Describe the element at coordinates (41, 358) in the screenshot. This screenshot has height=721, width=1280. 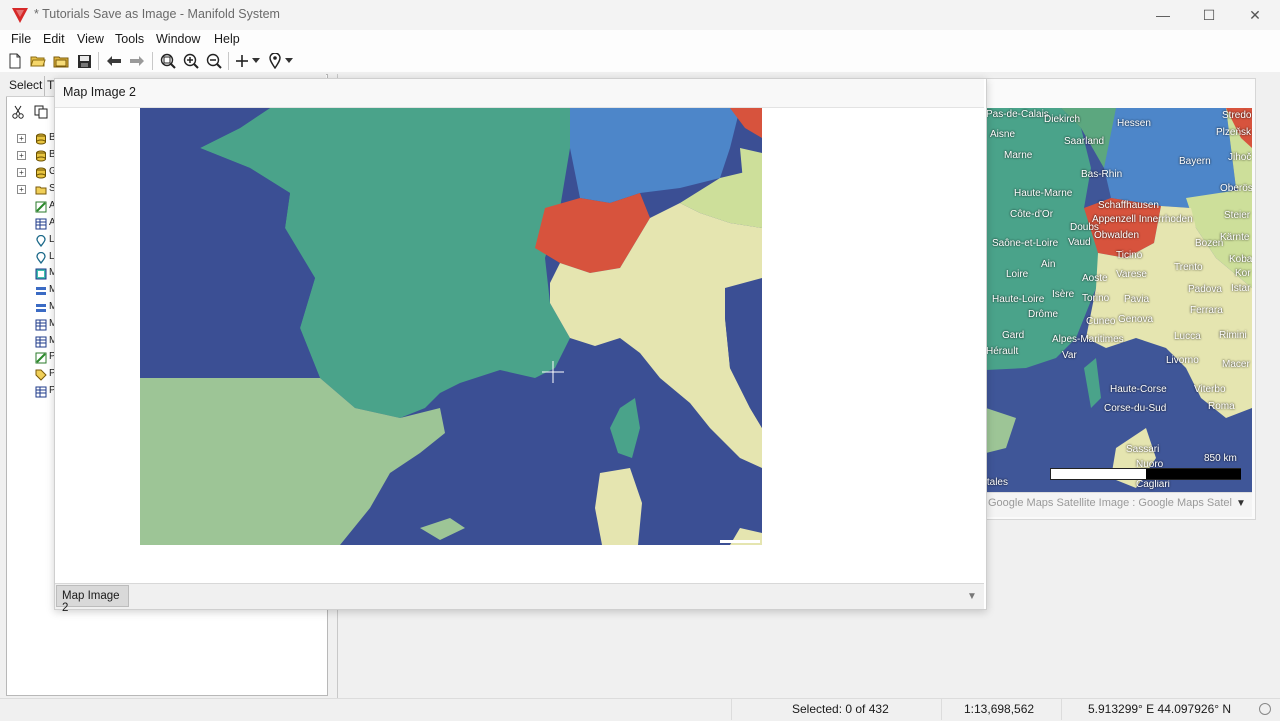
I see `drawing-icon` at that location.